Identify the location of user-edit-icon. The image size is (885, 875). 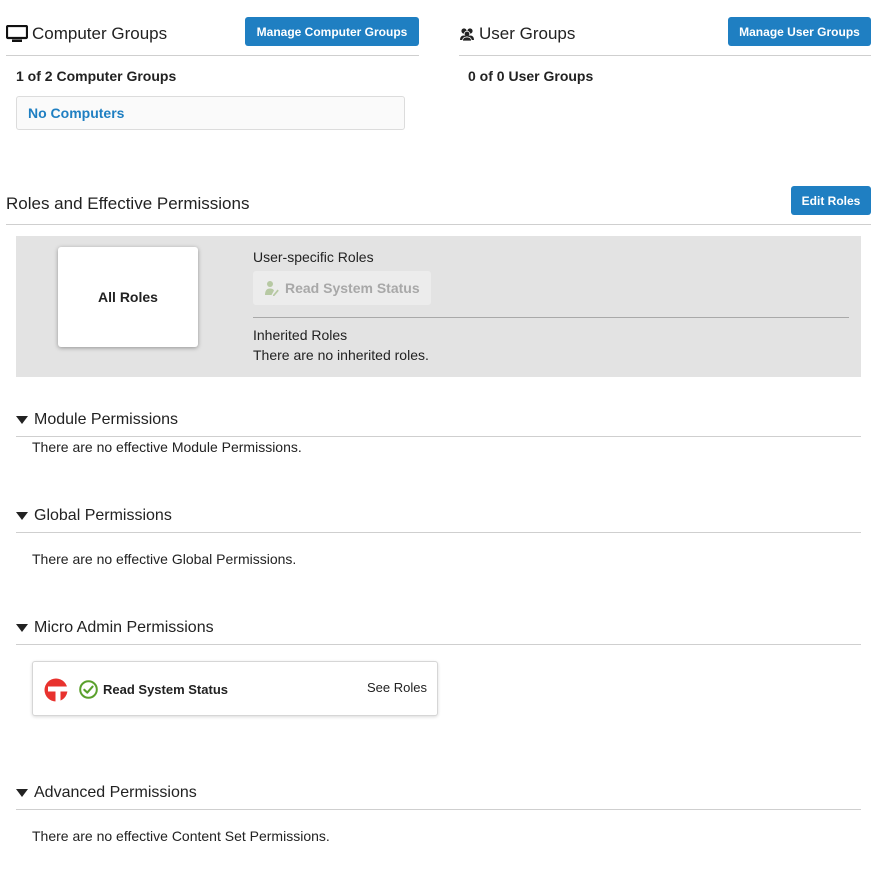
(275, 288).